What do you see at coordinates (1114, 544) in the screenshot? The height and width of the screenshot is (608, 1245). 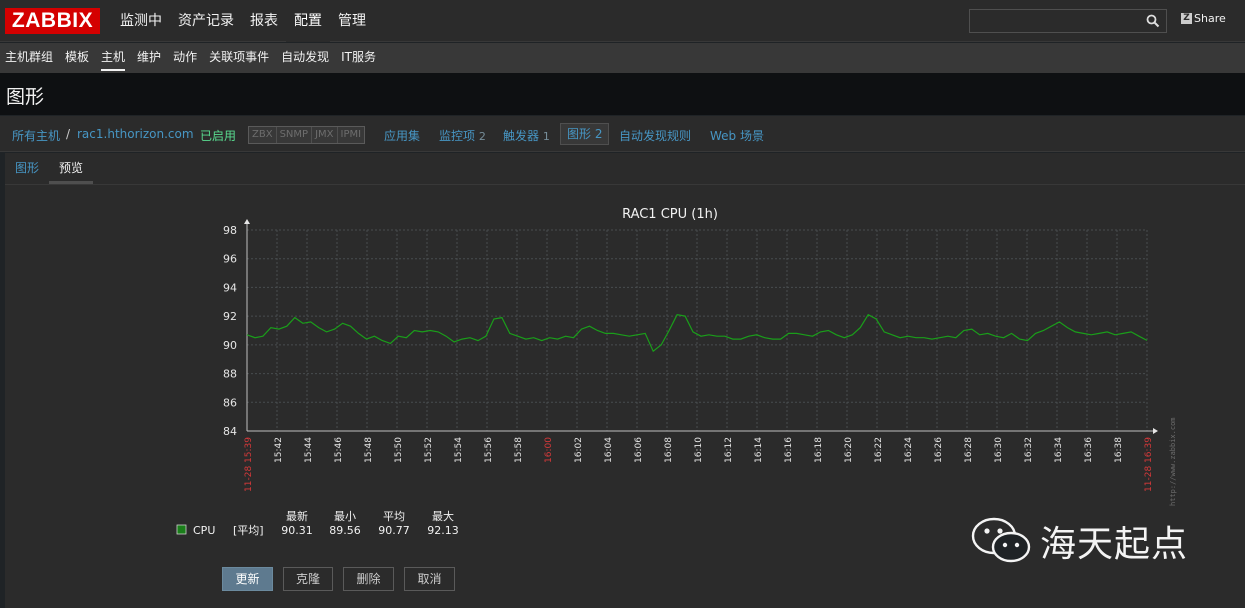 I see `watermark-text: 海天起点` at bounding box center [1114, 544].